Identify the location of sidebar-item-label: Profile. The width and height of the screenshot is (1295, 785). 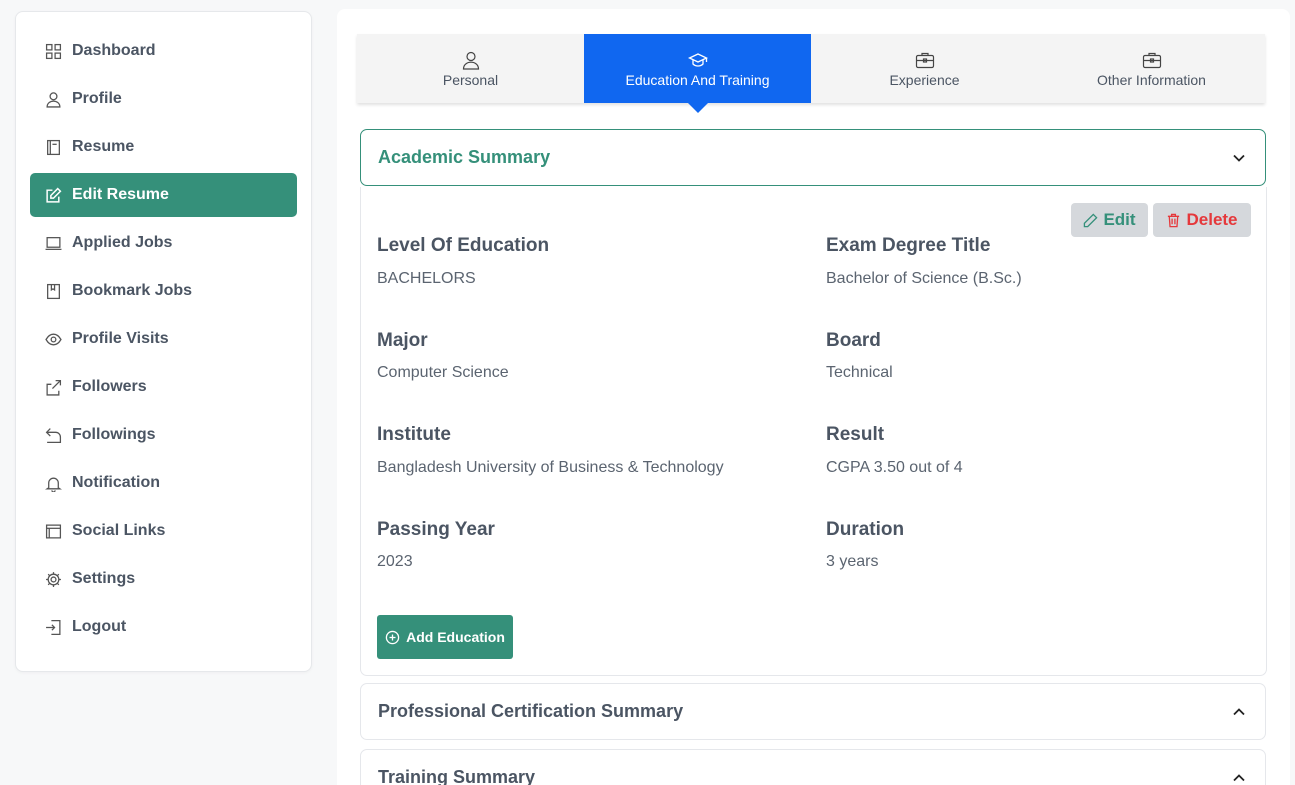
(97, 98).